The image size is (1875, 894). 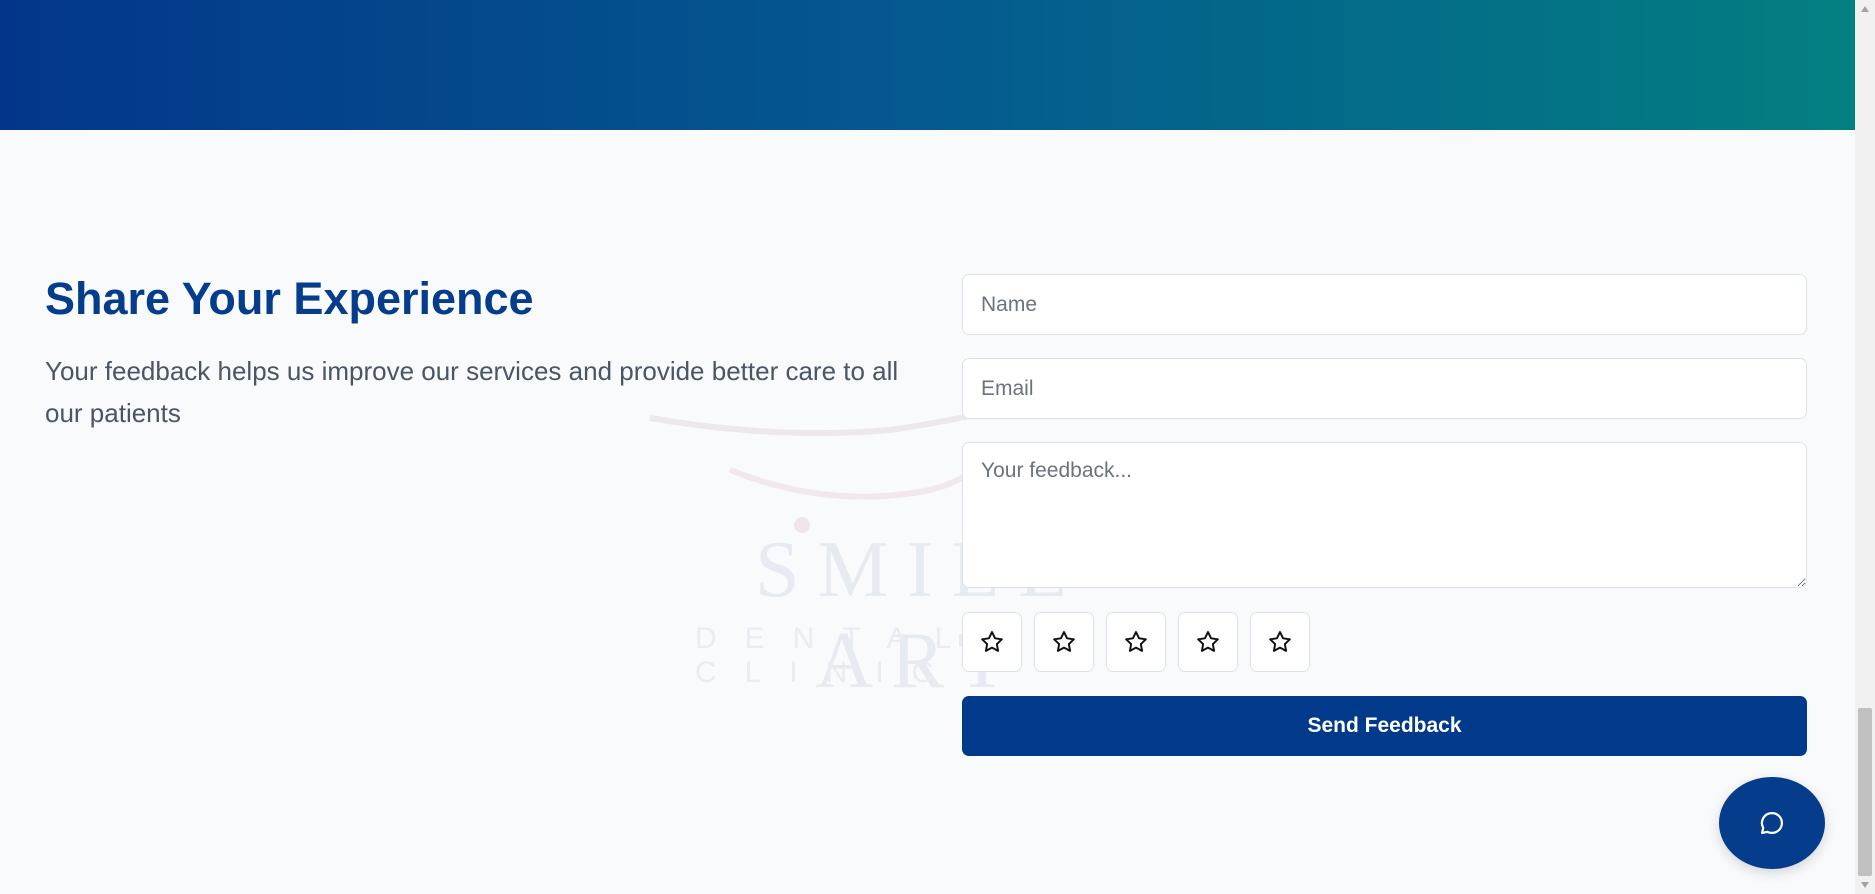 What do you see at coordinates (289, 298) in the screenshot?
I see `section-title: Share Your Experience` at bounding box center [289, 298].